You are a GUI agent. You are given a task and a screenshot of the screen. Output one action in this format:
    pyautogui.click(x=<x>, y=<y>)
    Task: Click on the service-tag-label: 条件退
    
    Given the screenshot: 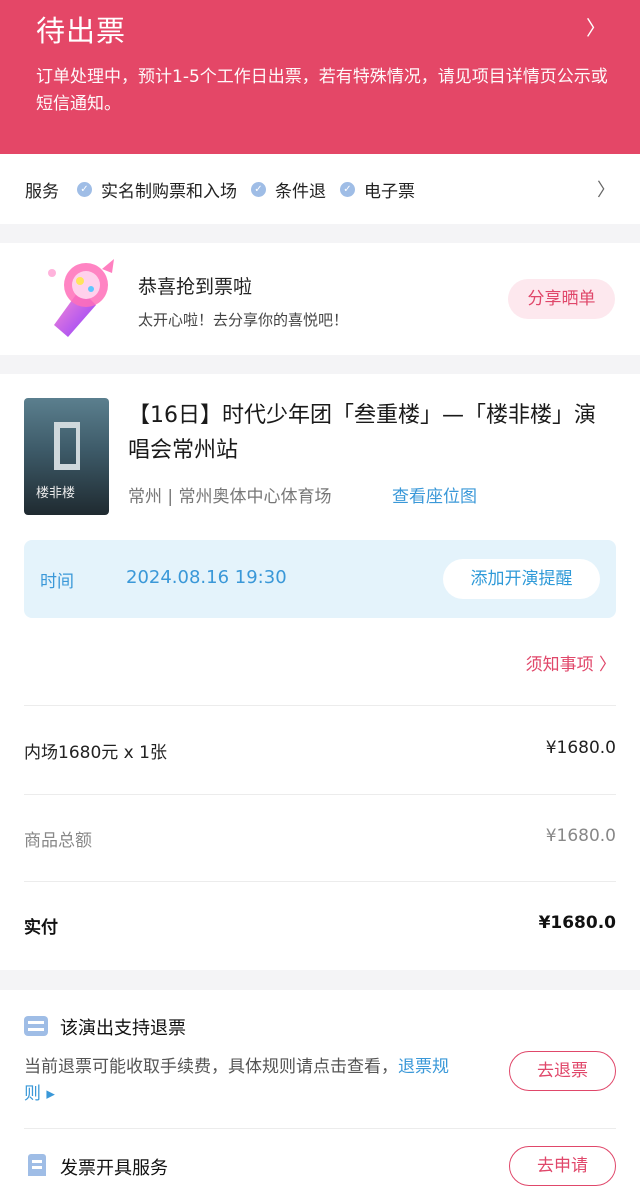 What is the action you would take?
    pyautogui.click(x=300, y=191)
    